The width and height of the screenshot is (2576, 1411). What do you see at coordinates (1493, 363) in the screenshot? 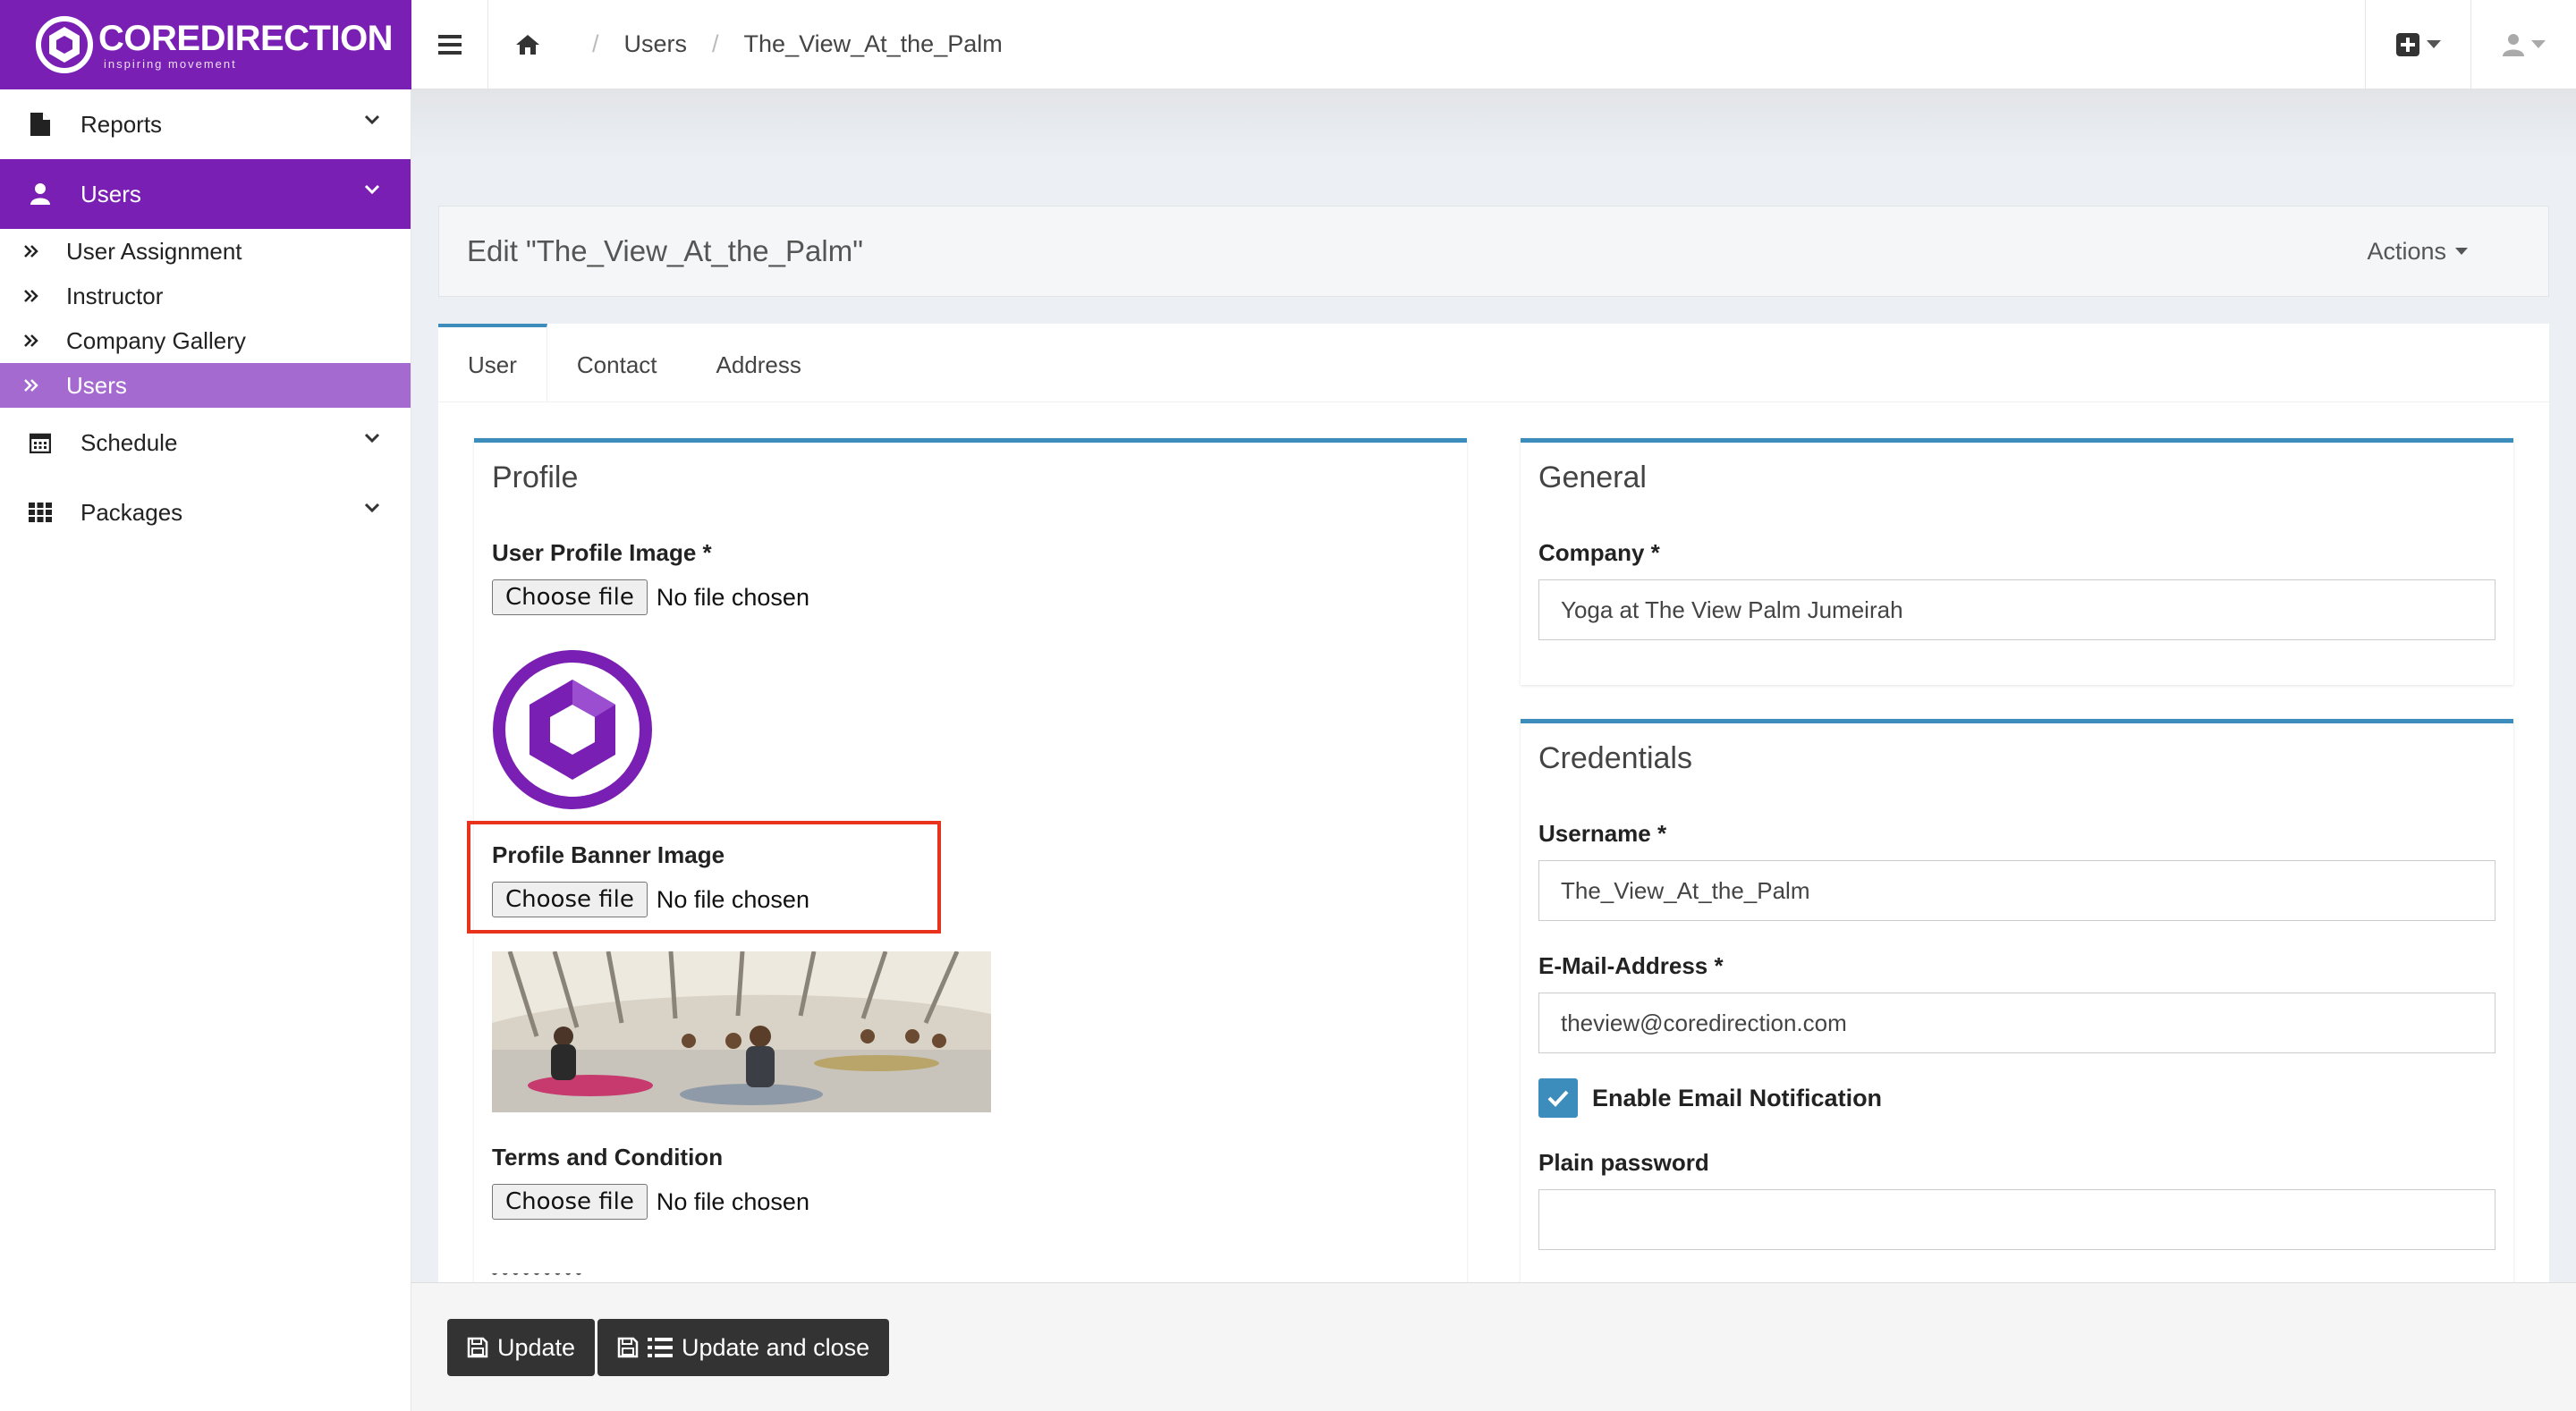
I see `tab-bar: User Contact Address` at bounding box center [1493, 363].